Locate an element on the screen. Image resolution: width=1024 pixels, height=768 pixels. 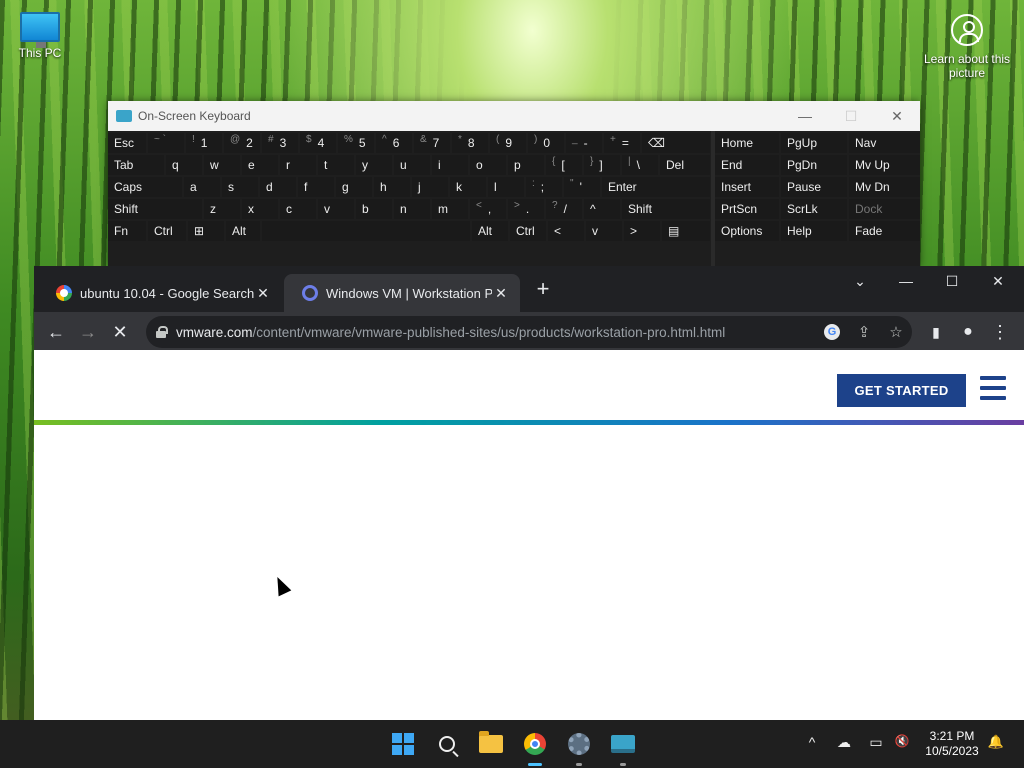
google-lens-icon: G is located at coordinates (832, 332).